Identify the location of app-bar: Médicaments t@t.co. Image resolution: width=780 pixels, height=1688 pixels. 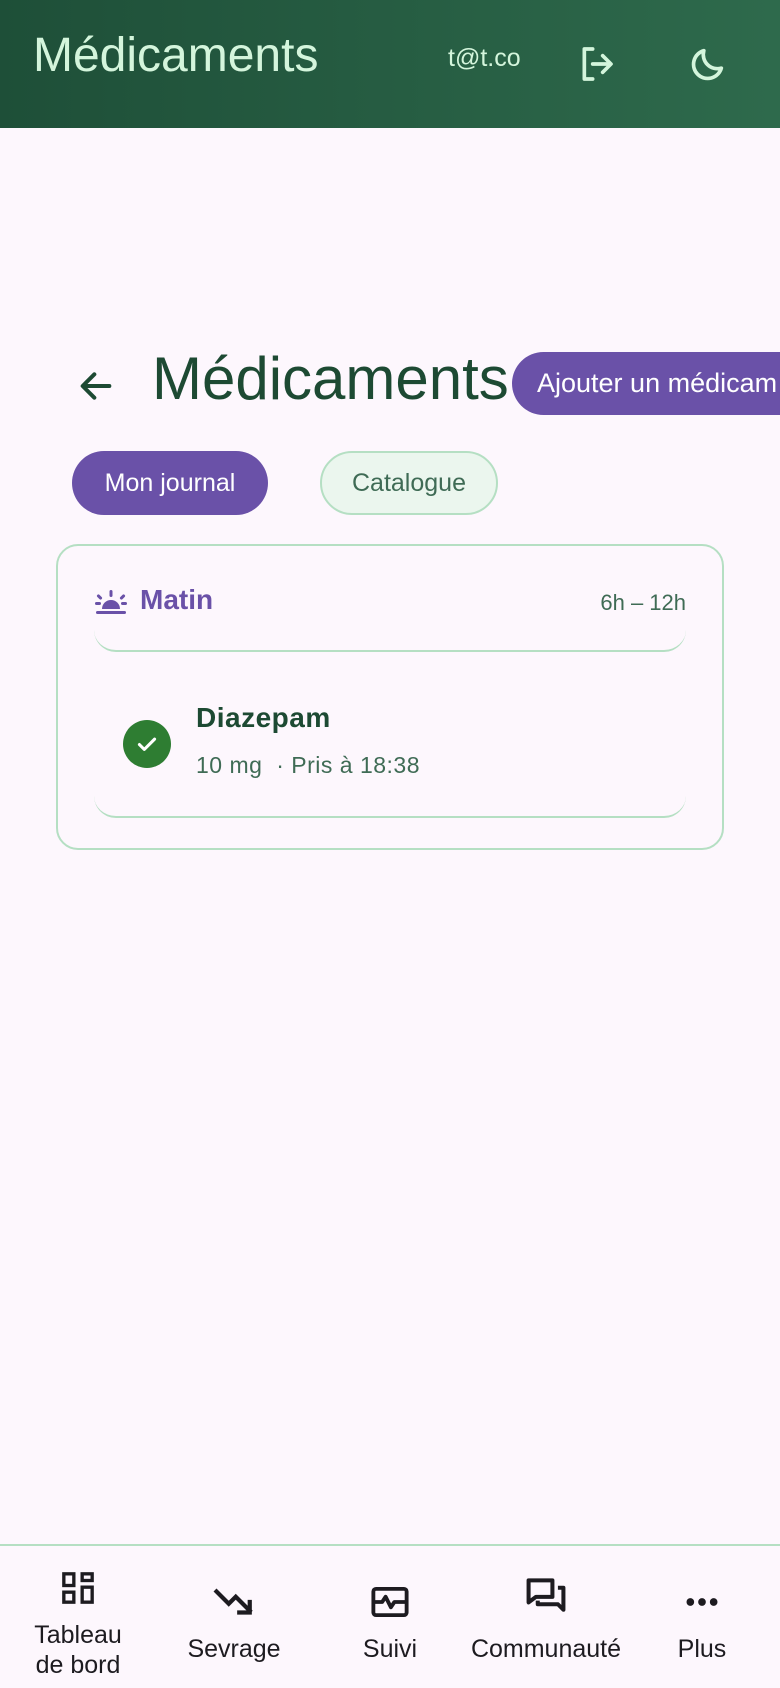
(390, 64).